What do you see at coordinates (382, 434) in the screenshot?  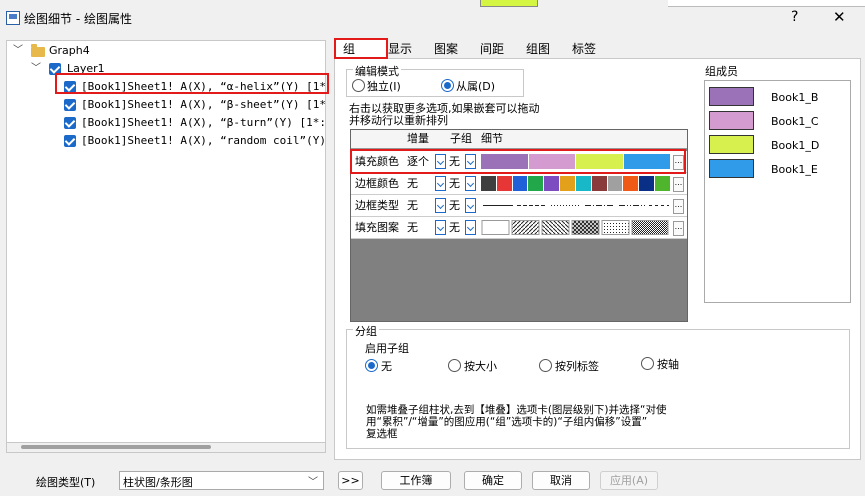 I see `stack-note-3: 复选框` at bounding box center [382, 434].